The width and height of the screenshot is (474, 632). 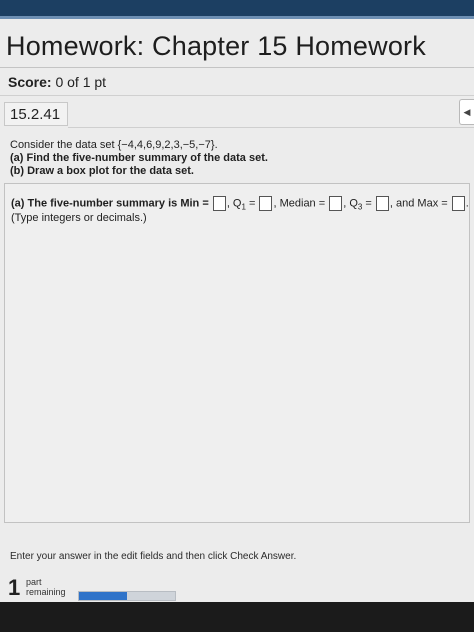 I want to click on question-number: 15.2.41, so click(x=36, y=114).